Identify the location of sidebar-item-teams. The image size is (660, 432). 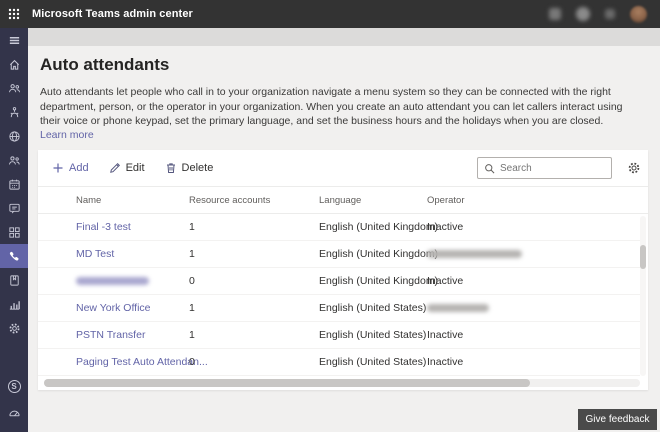
(14, 88).